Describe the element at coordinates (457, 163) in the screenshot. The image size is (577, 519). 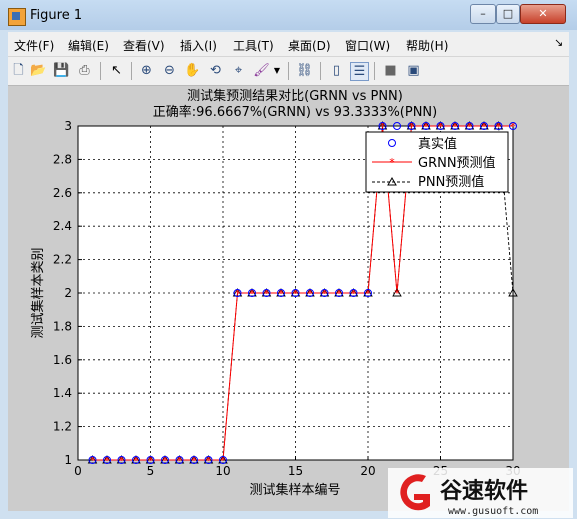
I see `legend-label-grnn: GRNN预测值` at that location.